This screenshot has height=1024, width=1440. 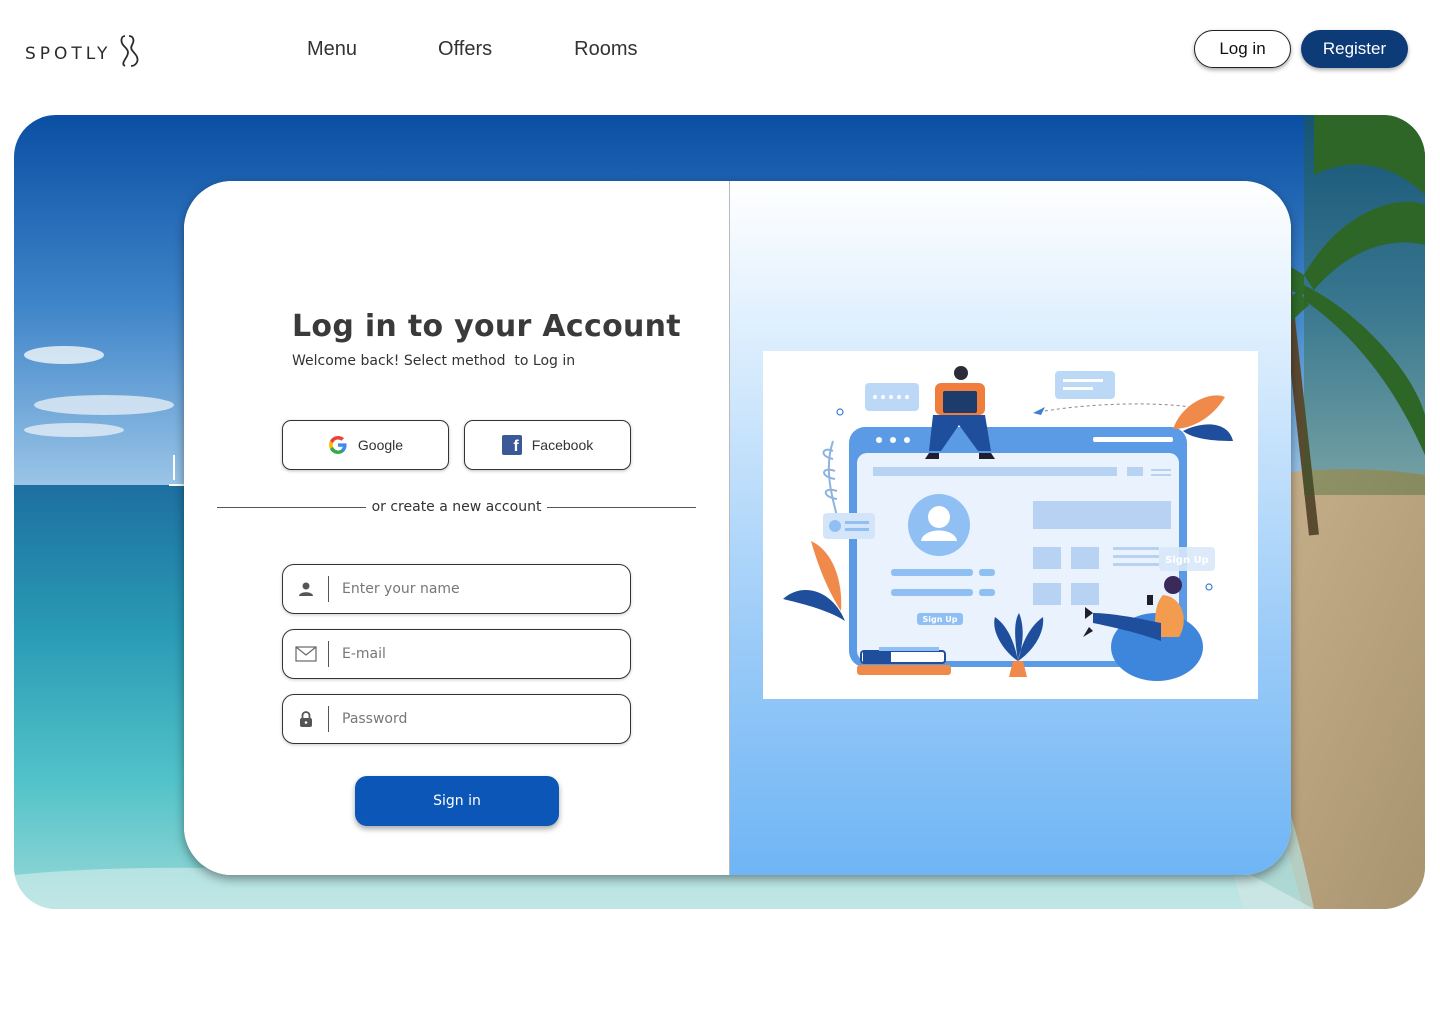 I want to click on divider-text: or create a new account, so click(x=456, y=507).